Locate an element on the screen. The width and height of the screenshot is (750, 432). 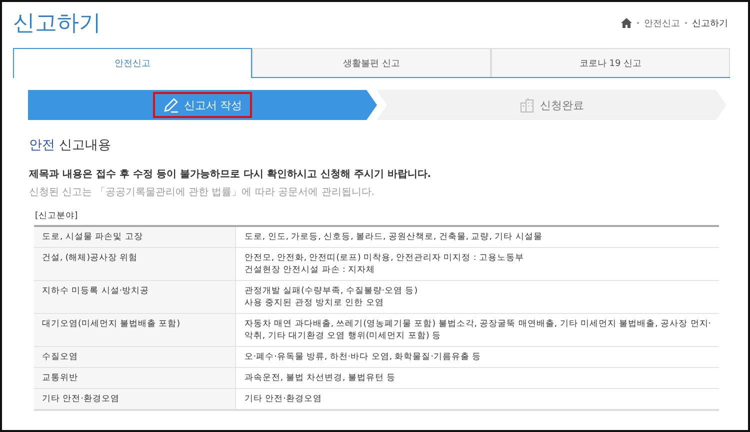
table-cell-text: 기타 안전·환경오염 is located at coordinates (283, 399).